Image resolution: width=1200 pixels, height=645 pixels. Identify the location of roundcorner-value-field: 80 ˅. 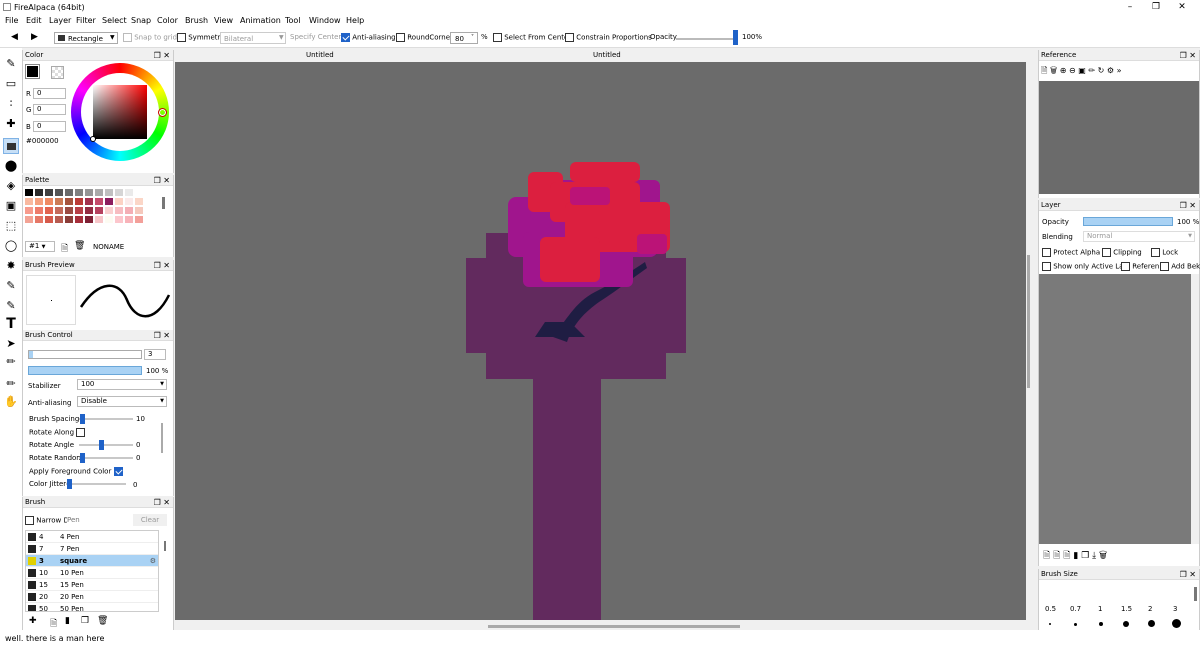
(464, 38).